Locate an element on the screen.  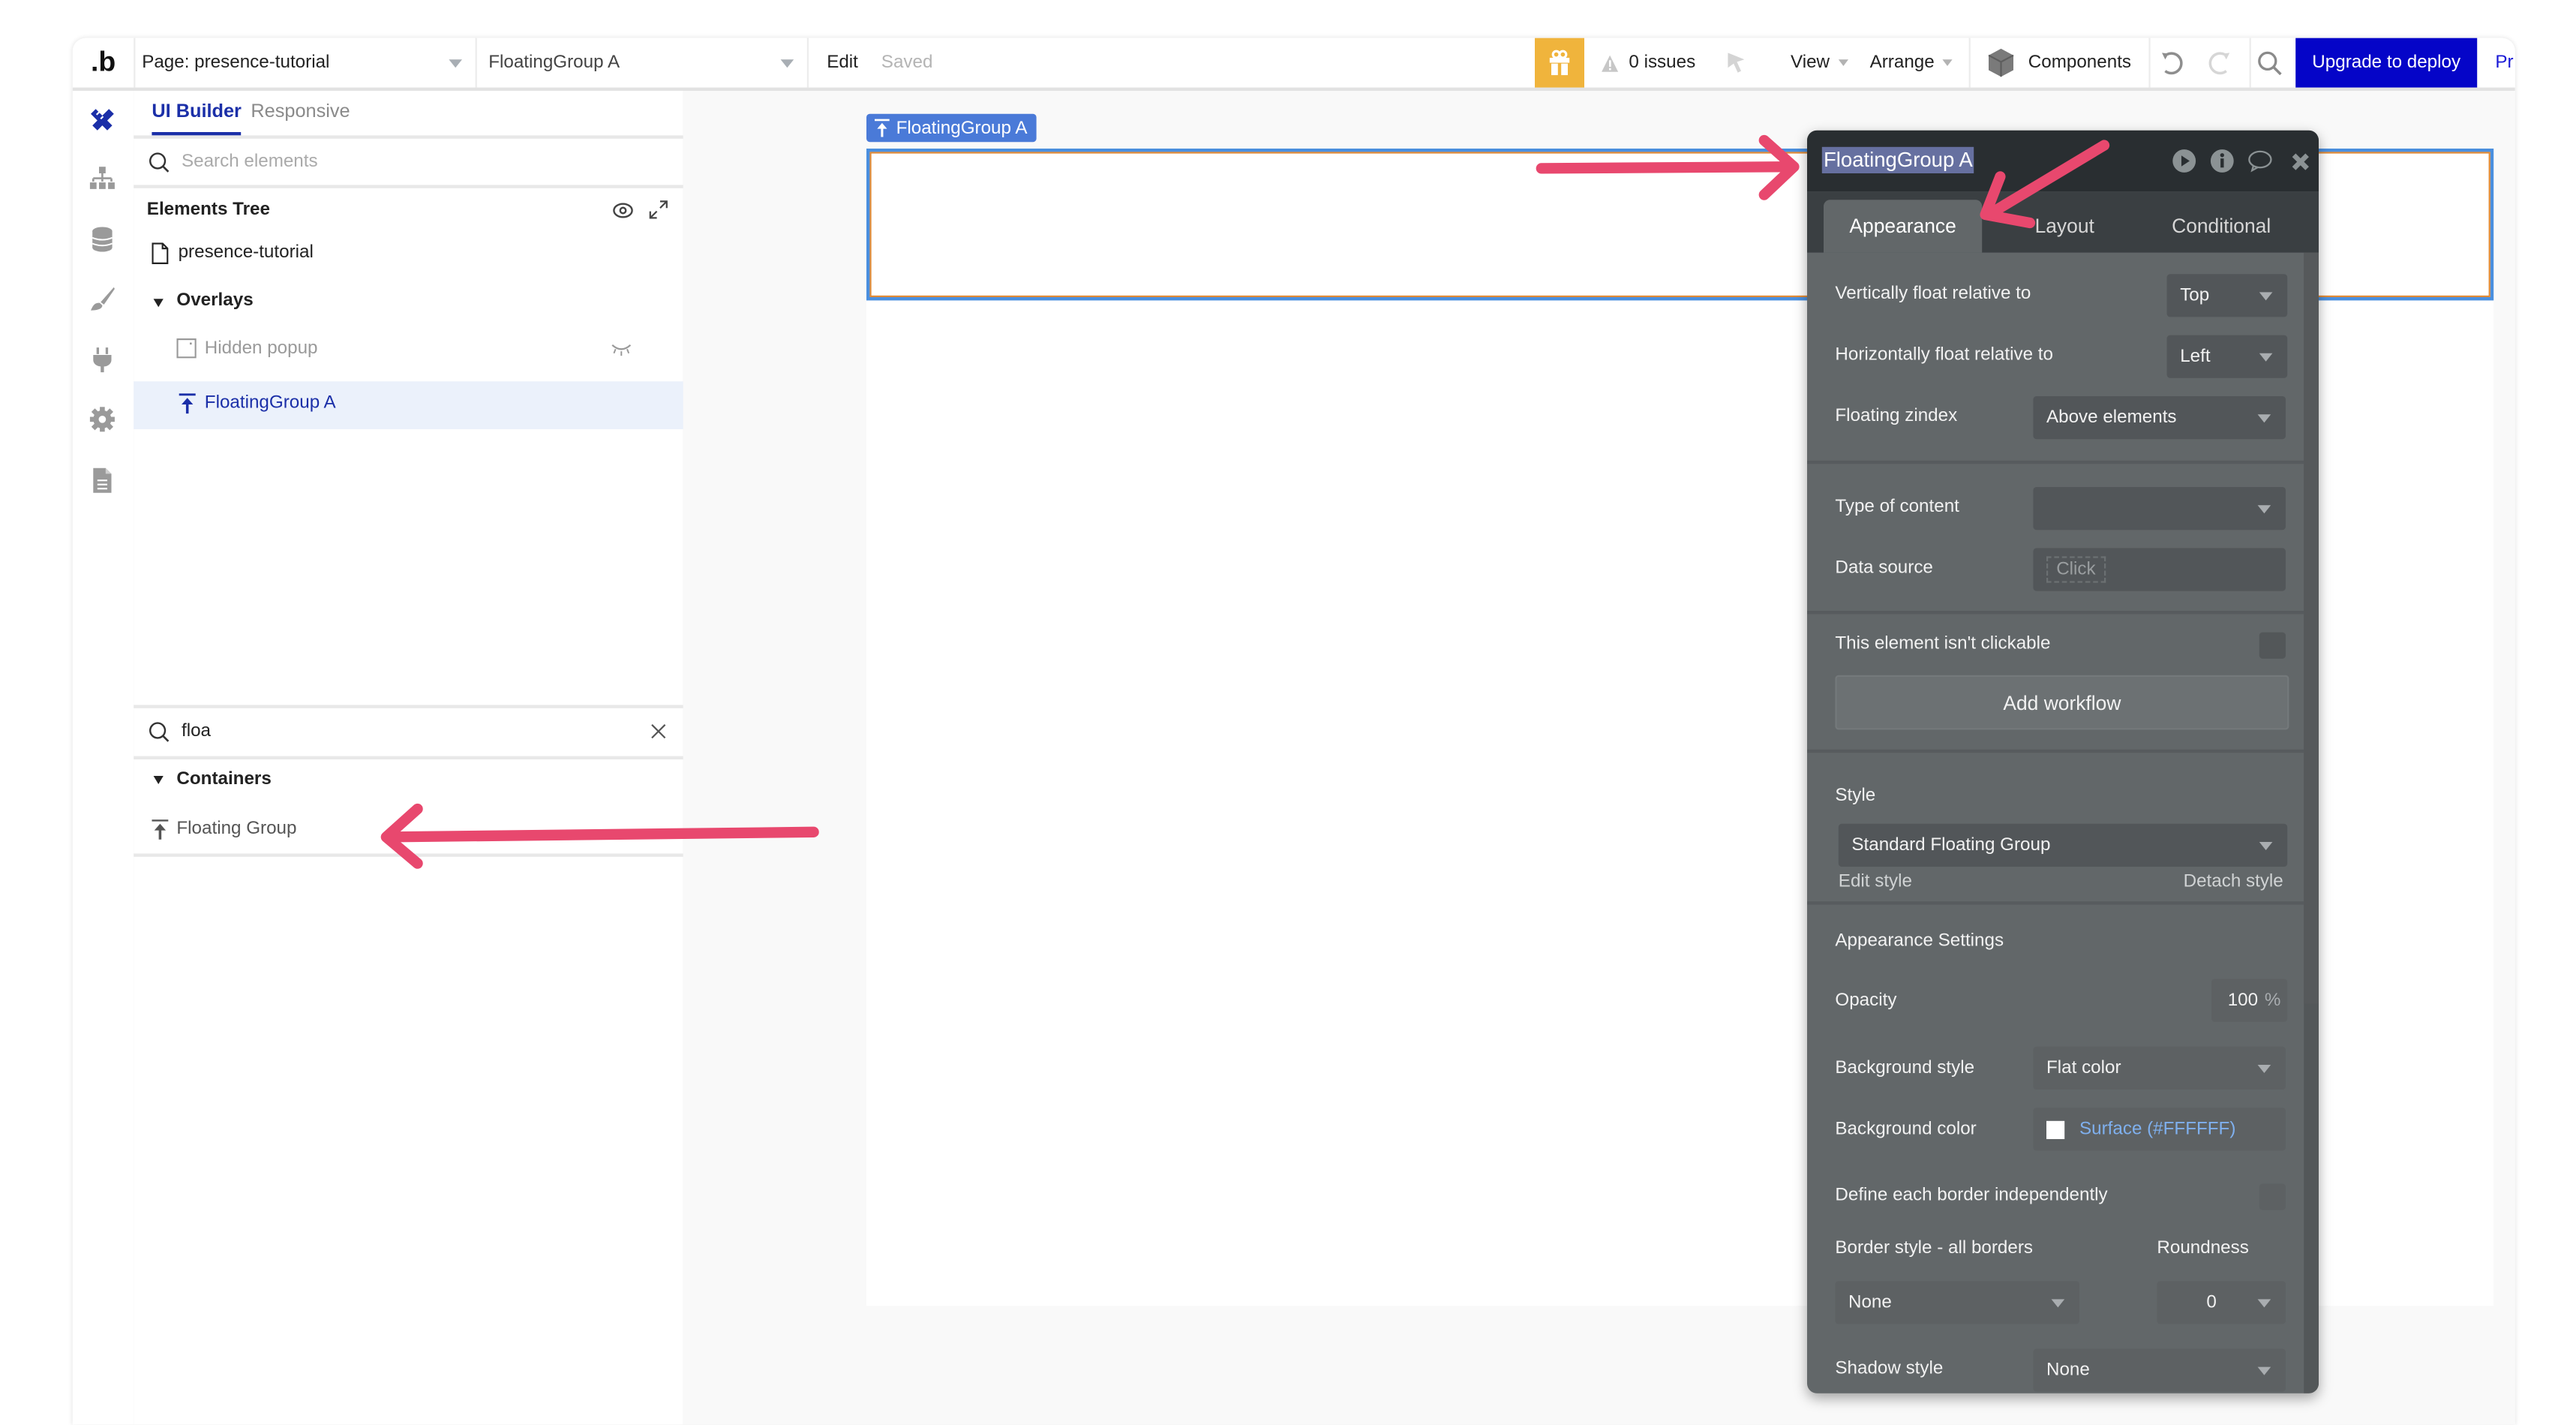
preview-button: Pr is located at coordinates (2504, 63).